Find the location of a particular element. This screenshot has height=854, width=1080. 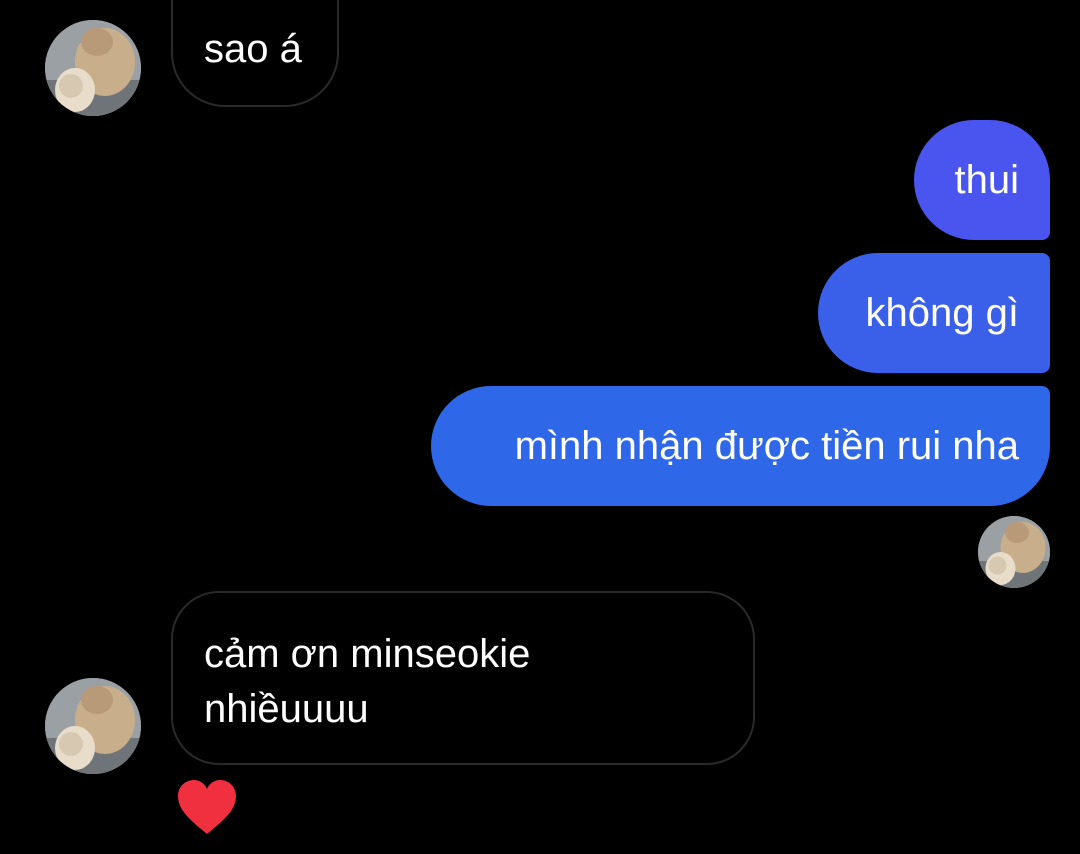

message-bubble-outgoing: thui is located at coordinates (982, 180).